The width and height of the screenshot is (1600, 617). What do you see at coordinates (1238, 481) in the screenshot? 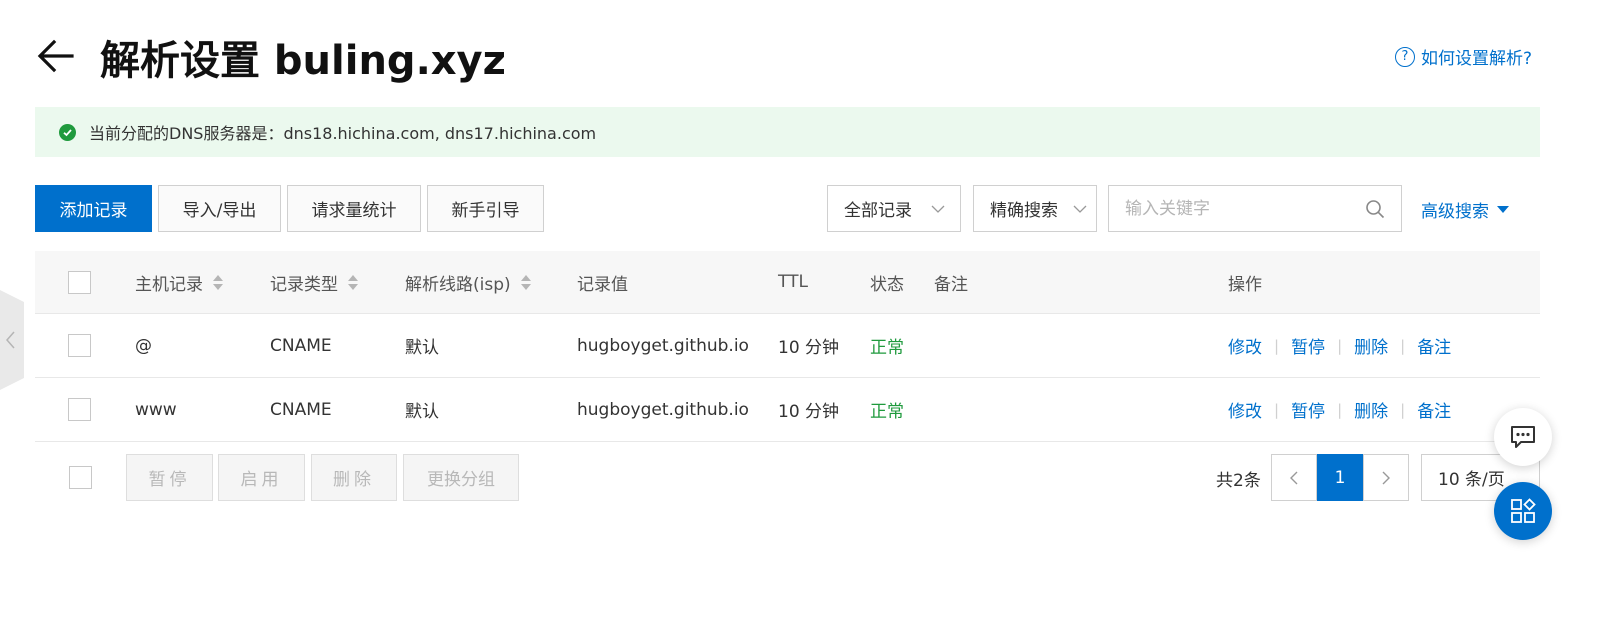
I see `total-count: 共2条` at bounding box center [1238, 481].